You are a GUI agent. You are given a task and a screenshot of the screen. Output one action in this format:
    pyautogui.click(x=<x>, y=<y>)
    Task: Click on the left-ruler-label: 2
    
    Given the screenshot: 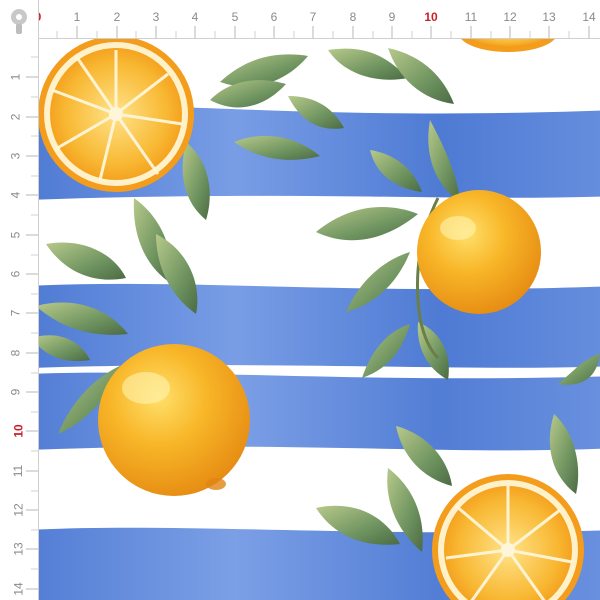 What is the action you would take?
    pyautogui.click(x=15, y=117)
    